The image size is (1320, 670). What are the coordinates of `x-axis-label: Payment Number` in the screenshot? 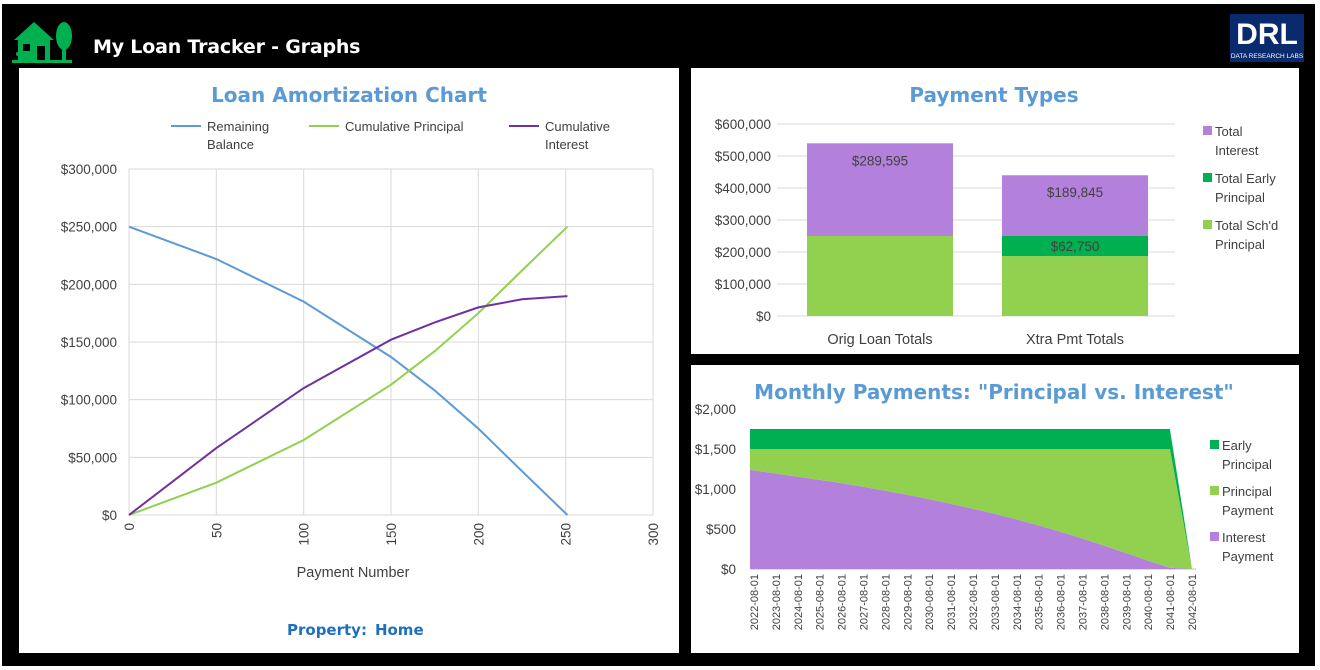 It's located at (353, 573).